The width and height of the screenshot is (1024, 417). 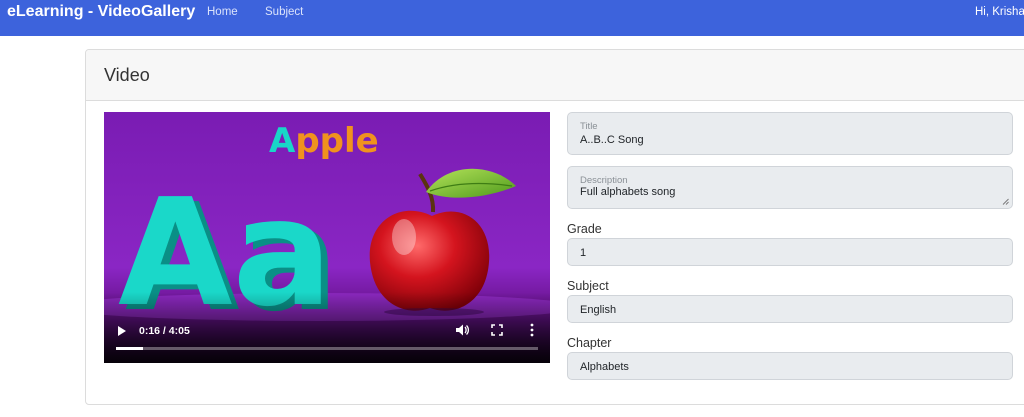 What do you see at coordinates (790, 252) in the screenshot?
I see `grade-field: 1` at bounding box center [790, 252].